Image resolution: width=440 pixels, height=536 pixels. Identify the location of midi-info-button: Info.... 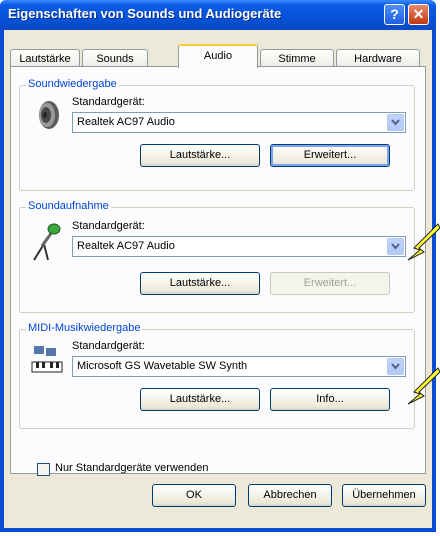
(330, 399).